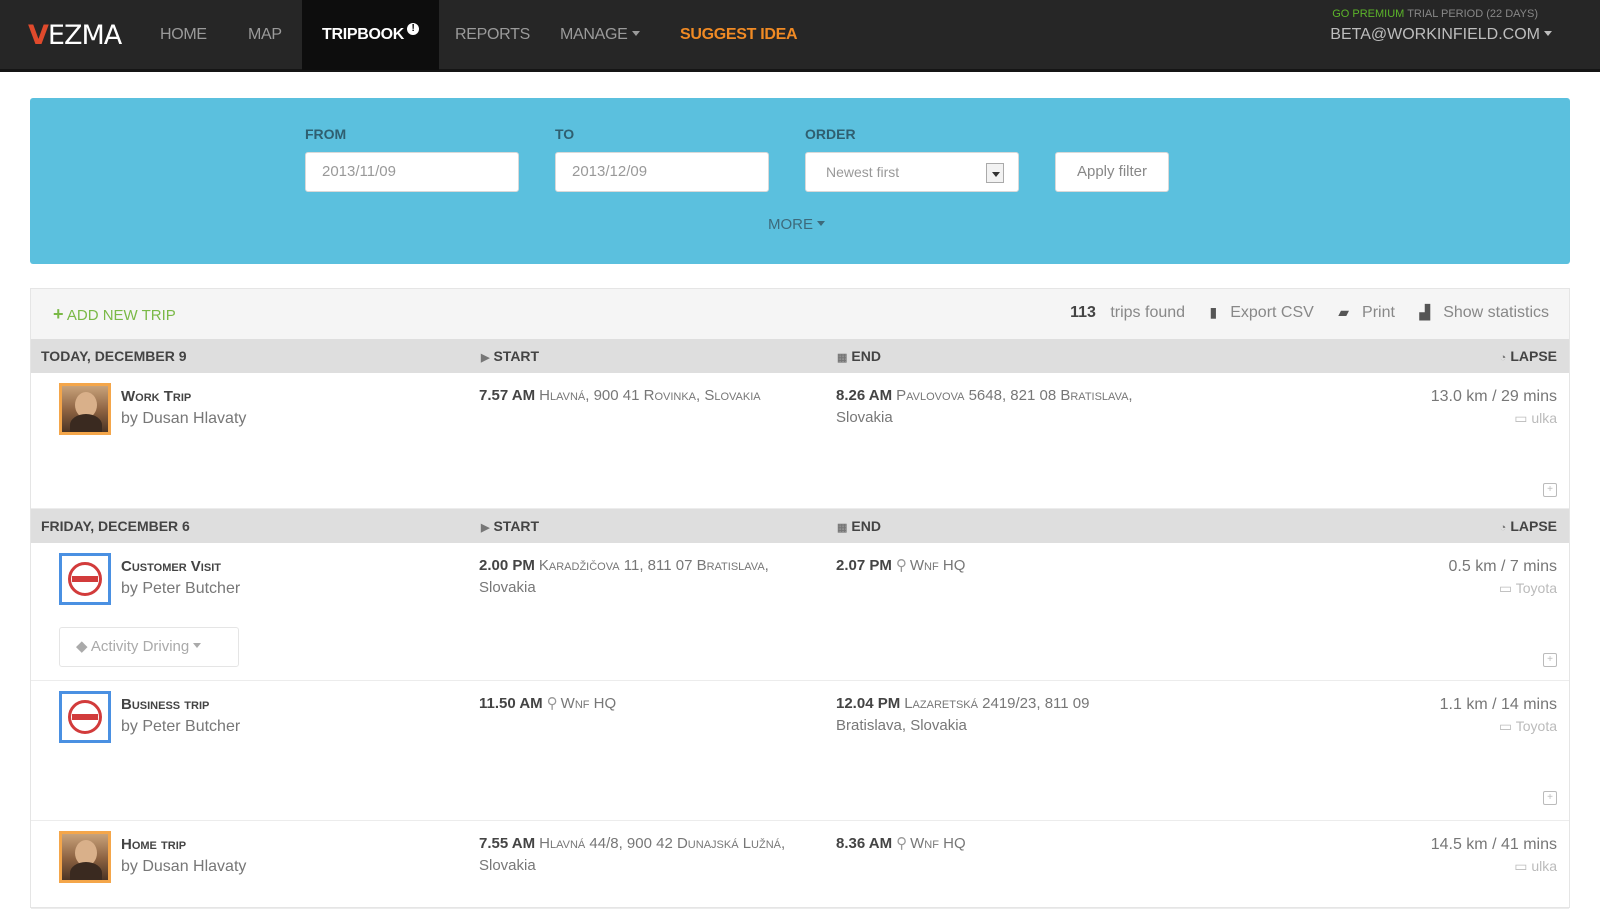 The height and width of the screenshot is (909, 1600). I want to click on to-date-input: 2013/12/09, so click(662, 172).